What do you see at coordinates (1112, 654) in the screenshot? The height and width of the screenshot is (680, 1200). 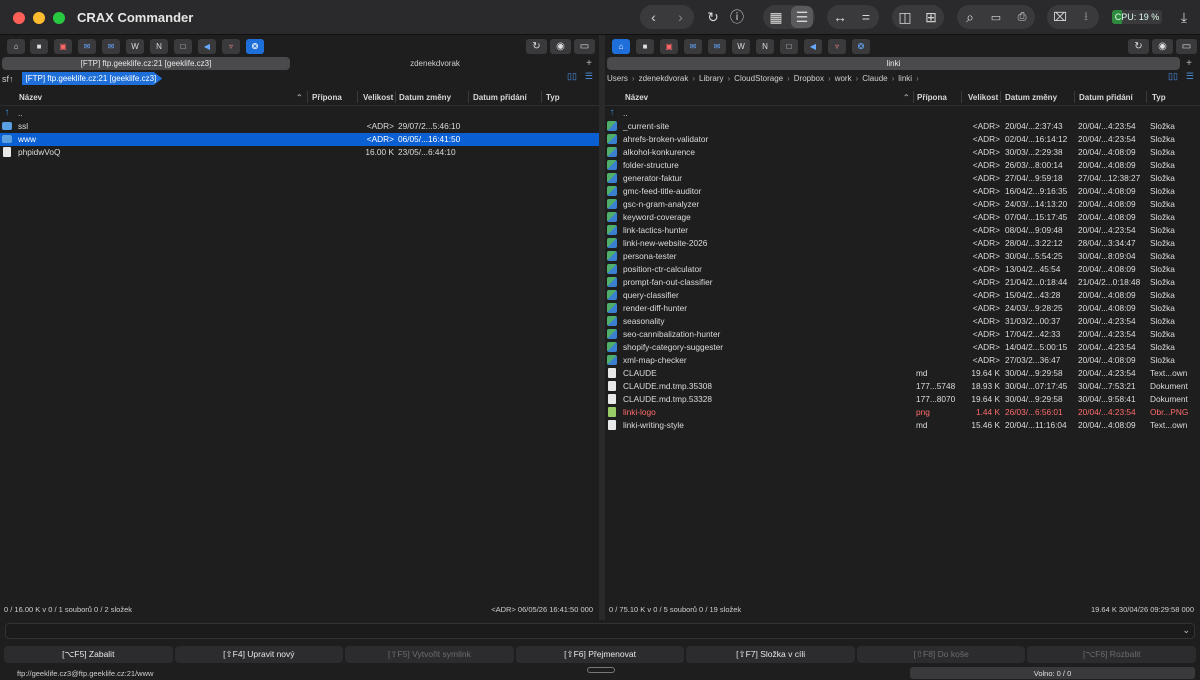 I see `fkey-button: [⌥F6] Rozbalit` at bounding box center [1112, 654].